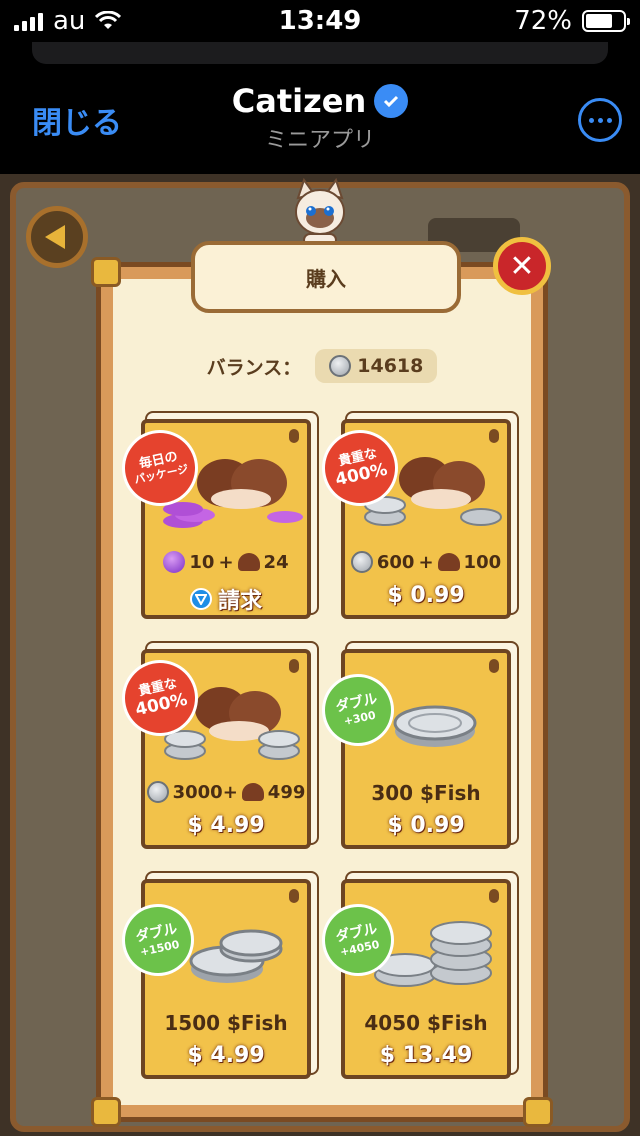 This screenshot has height=1136, width=640. I want to click on balance-value: 14618, so click(390, 366).